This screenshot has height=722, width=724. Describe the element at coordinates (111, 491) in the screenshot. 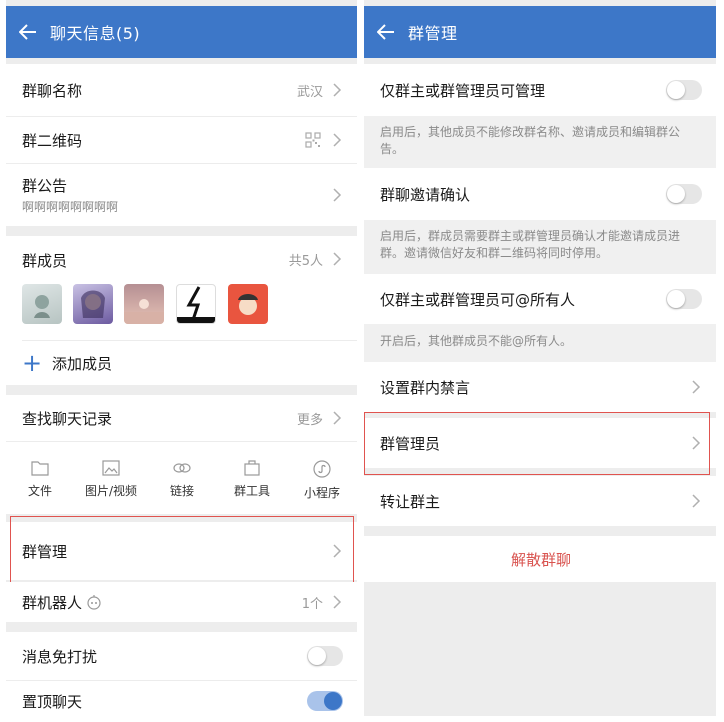

I see `tool-label: 图片/视频` at that location.